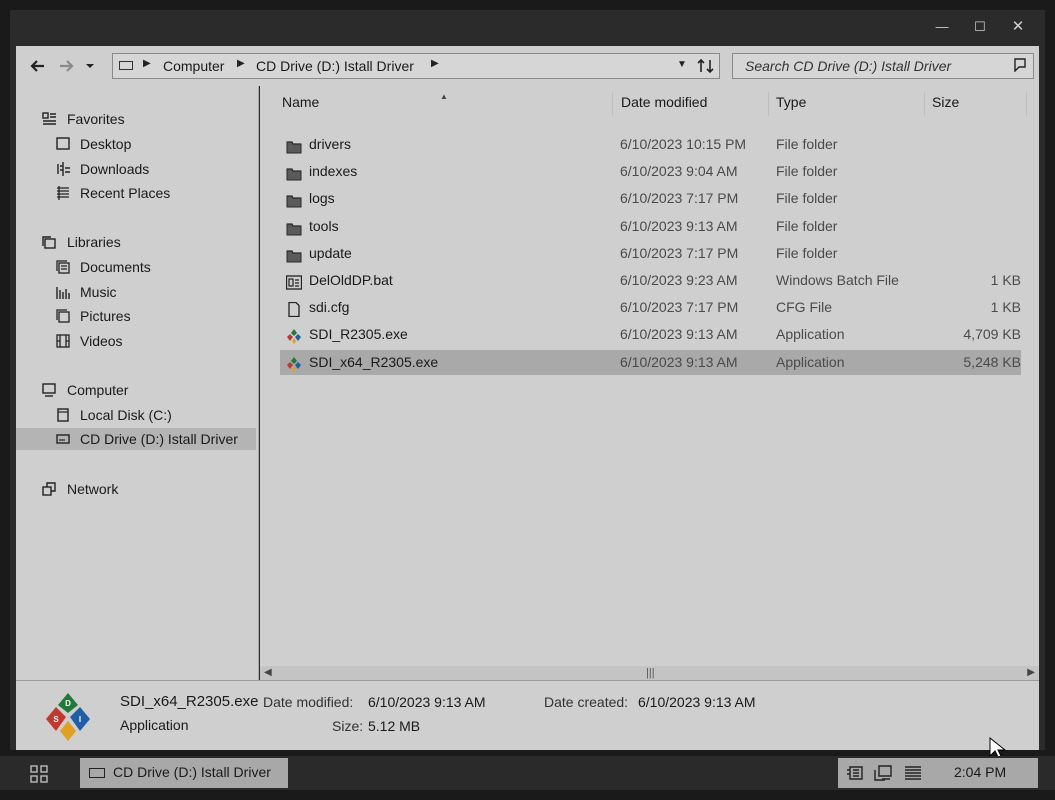 This screenshot has height=800, width=1055. I want to click on nav-cd-drive-label: CD Drive (D:) Istall Driver, so click(159, 439).